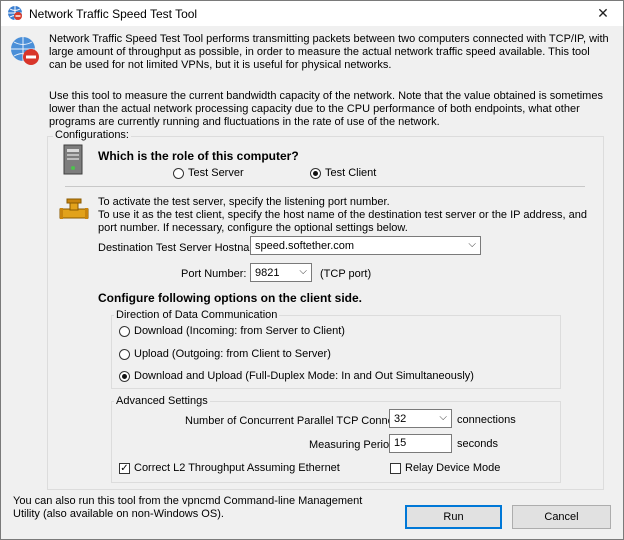  I want to click on relay-device-checkbox: Relay Device Mode, so click(445, 468).